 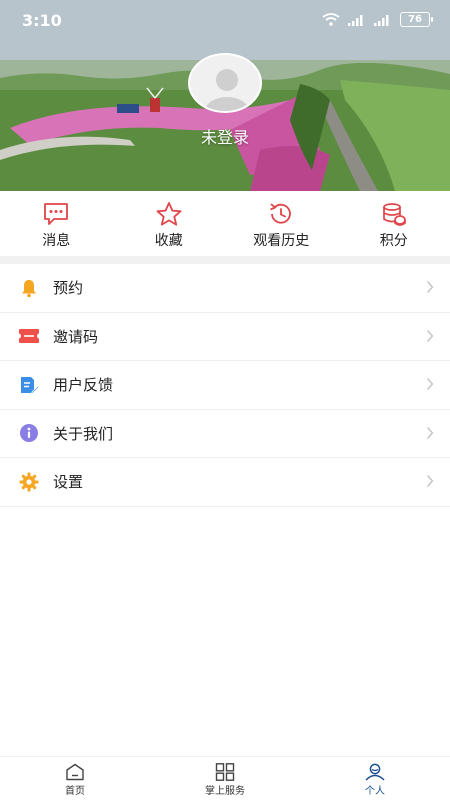 I want to click on bottom-nav: 首页 掌上服务 个人, so click(x=225, y=778).